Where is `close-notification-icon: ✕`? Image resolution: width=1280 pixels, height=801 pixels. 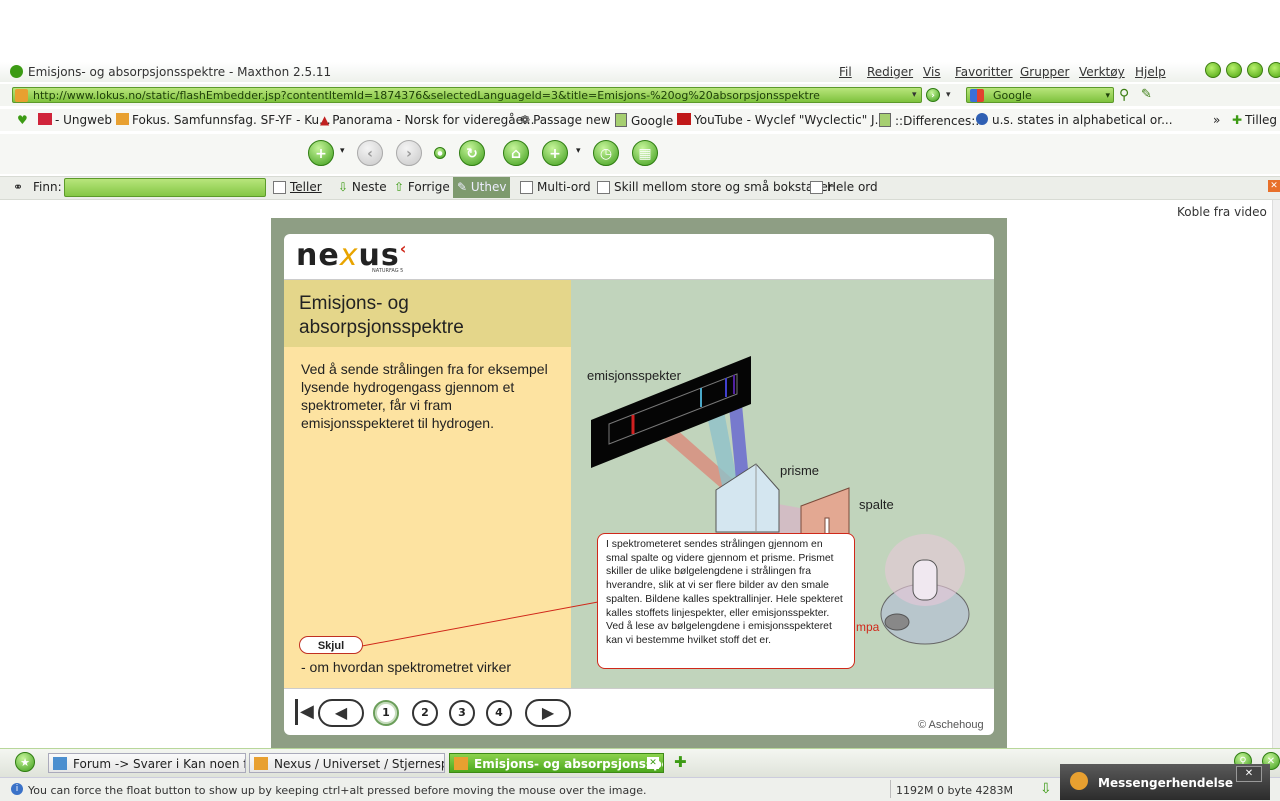
close-notification-icon: ✕ is located at coordinates (1249, 774).